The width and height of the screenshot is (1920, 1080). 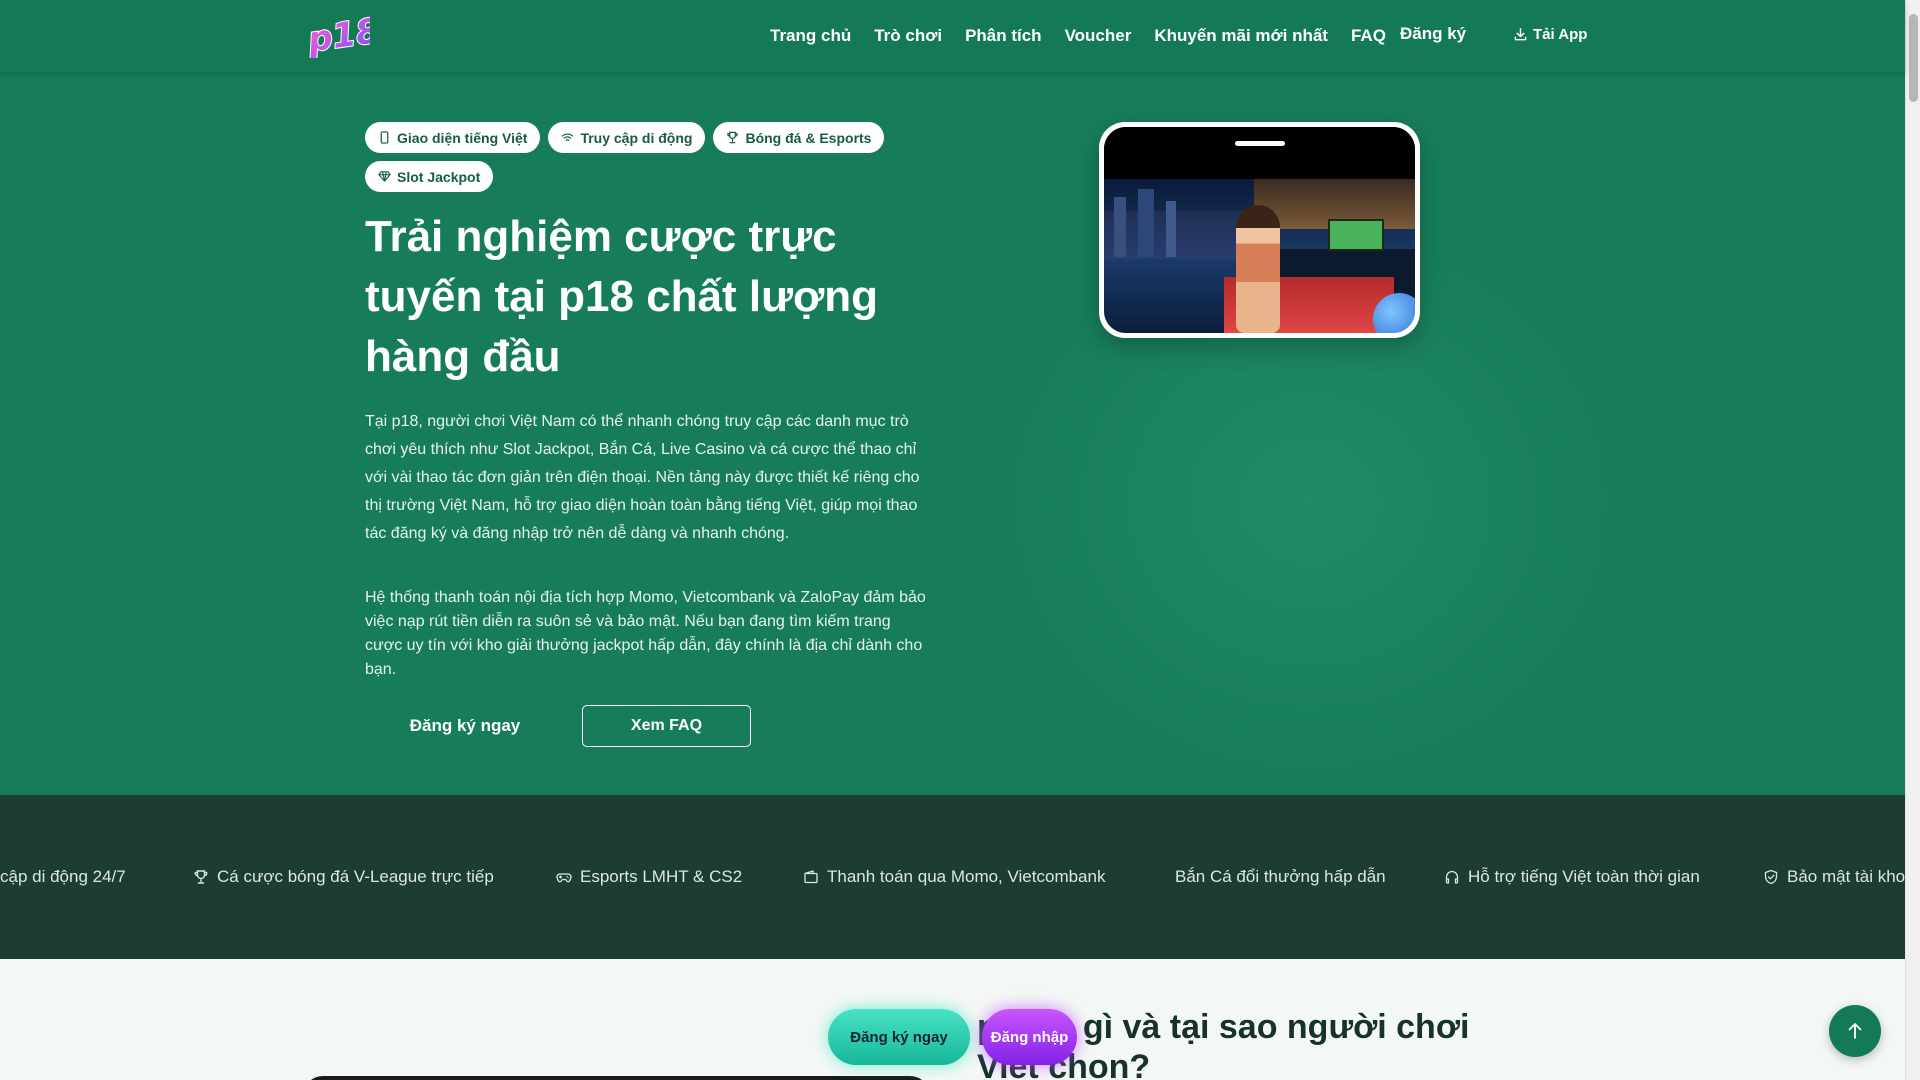 I want to click on ticker-item-security: Bảo mật tài kho, so click(x=1834, y=877).